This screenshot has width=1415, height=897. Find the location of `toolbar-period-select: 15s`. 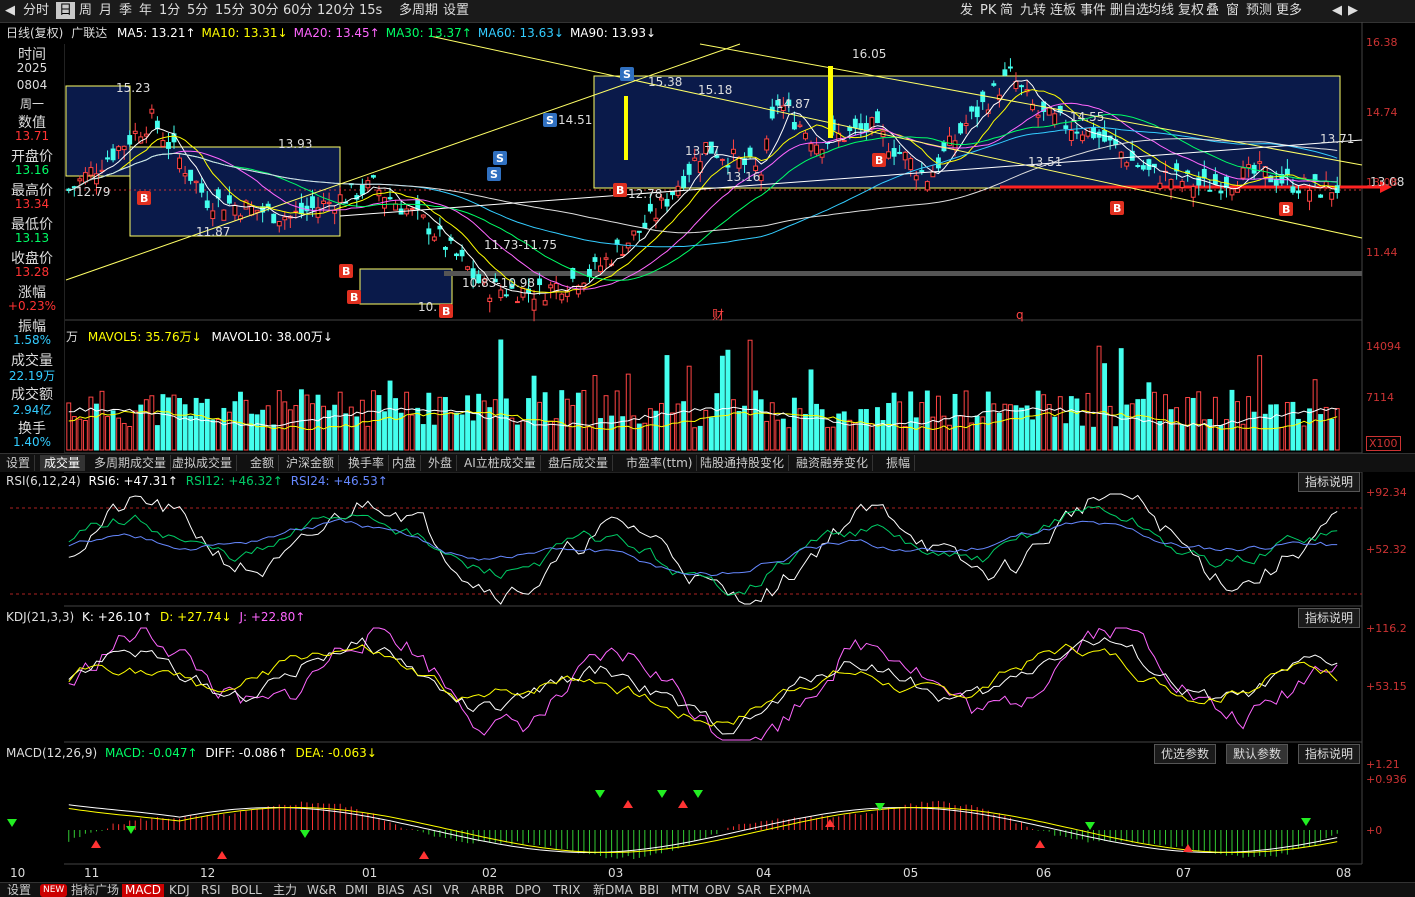

toolbar-period-select: 15s is located at coordinates (370, 10).